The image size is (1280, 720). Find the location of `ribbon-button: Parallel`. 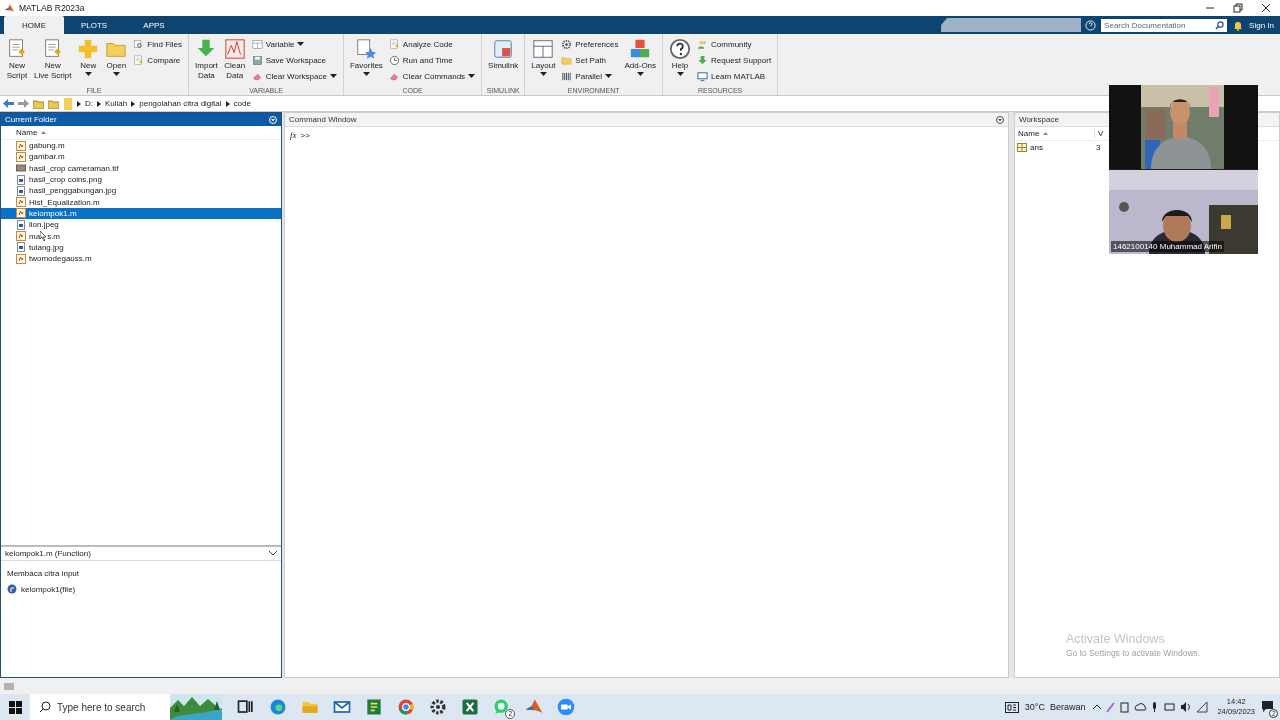

ribbon-button: Parallel is located at coordinates (590, 76).